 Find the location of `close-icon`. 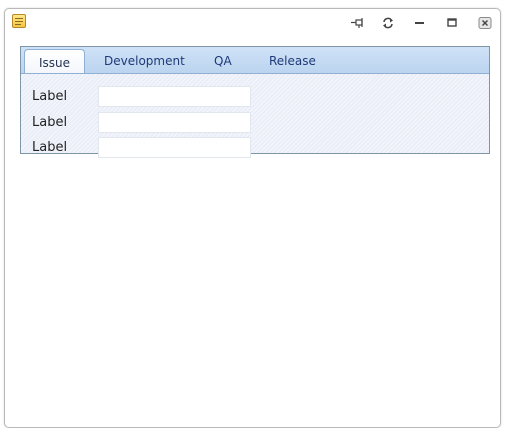

close-icon is located at coordinates (485, 23).